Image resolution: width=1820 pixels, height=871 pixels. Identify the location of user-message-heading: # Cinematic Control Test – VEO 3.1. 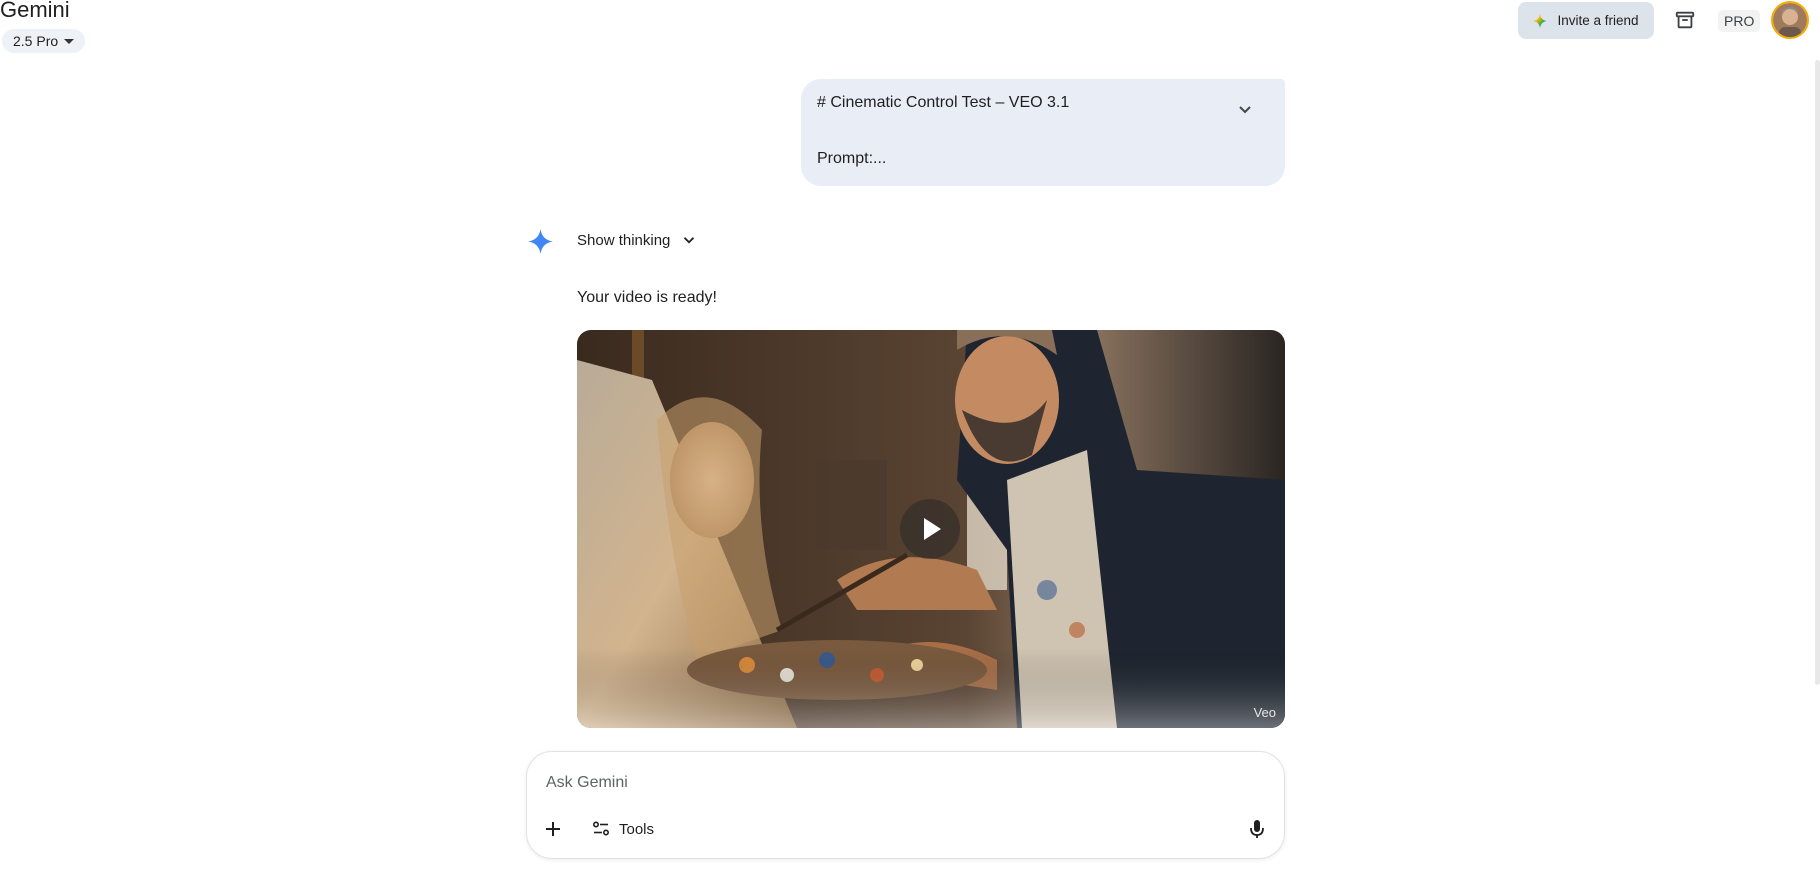
(943, 102).